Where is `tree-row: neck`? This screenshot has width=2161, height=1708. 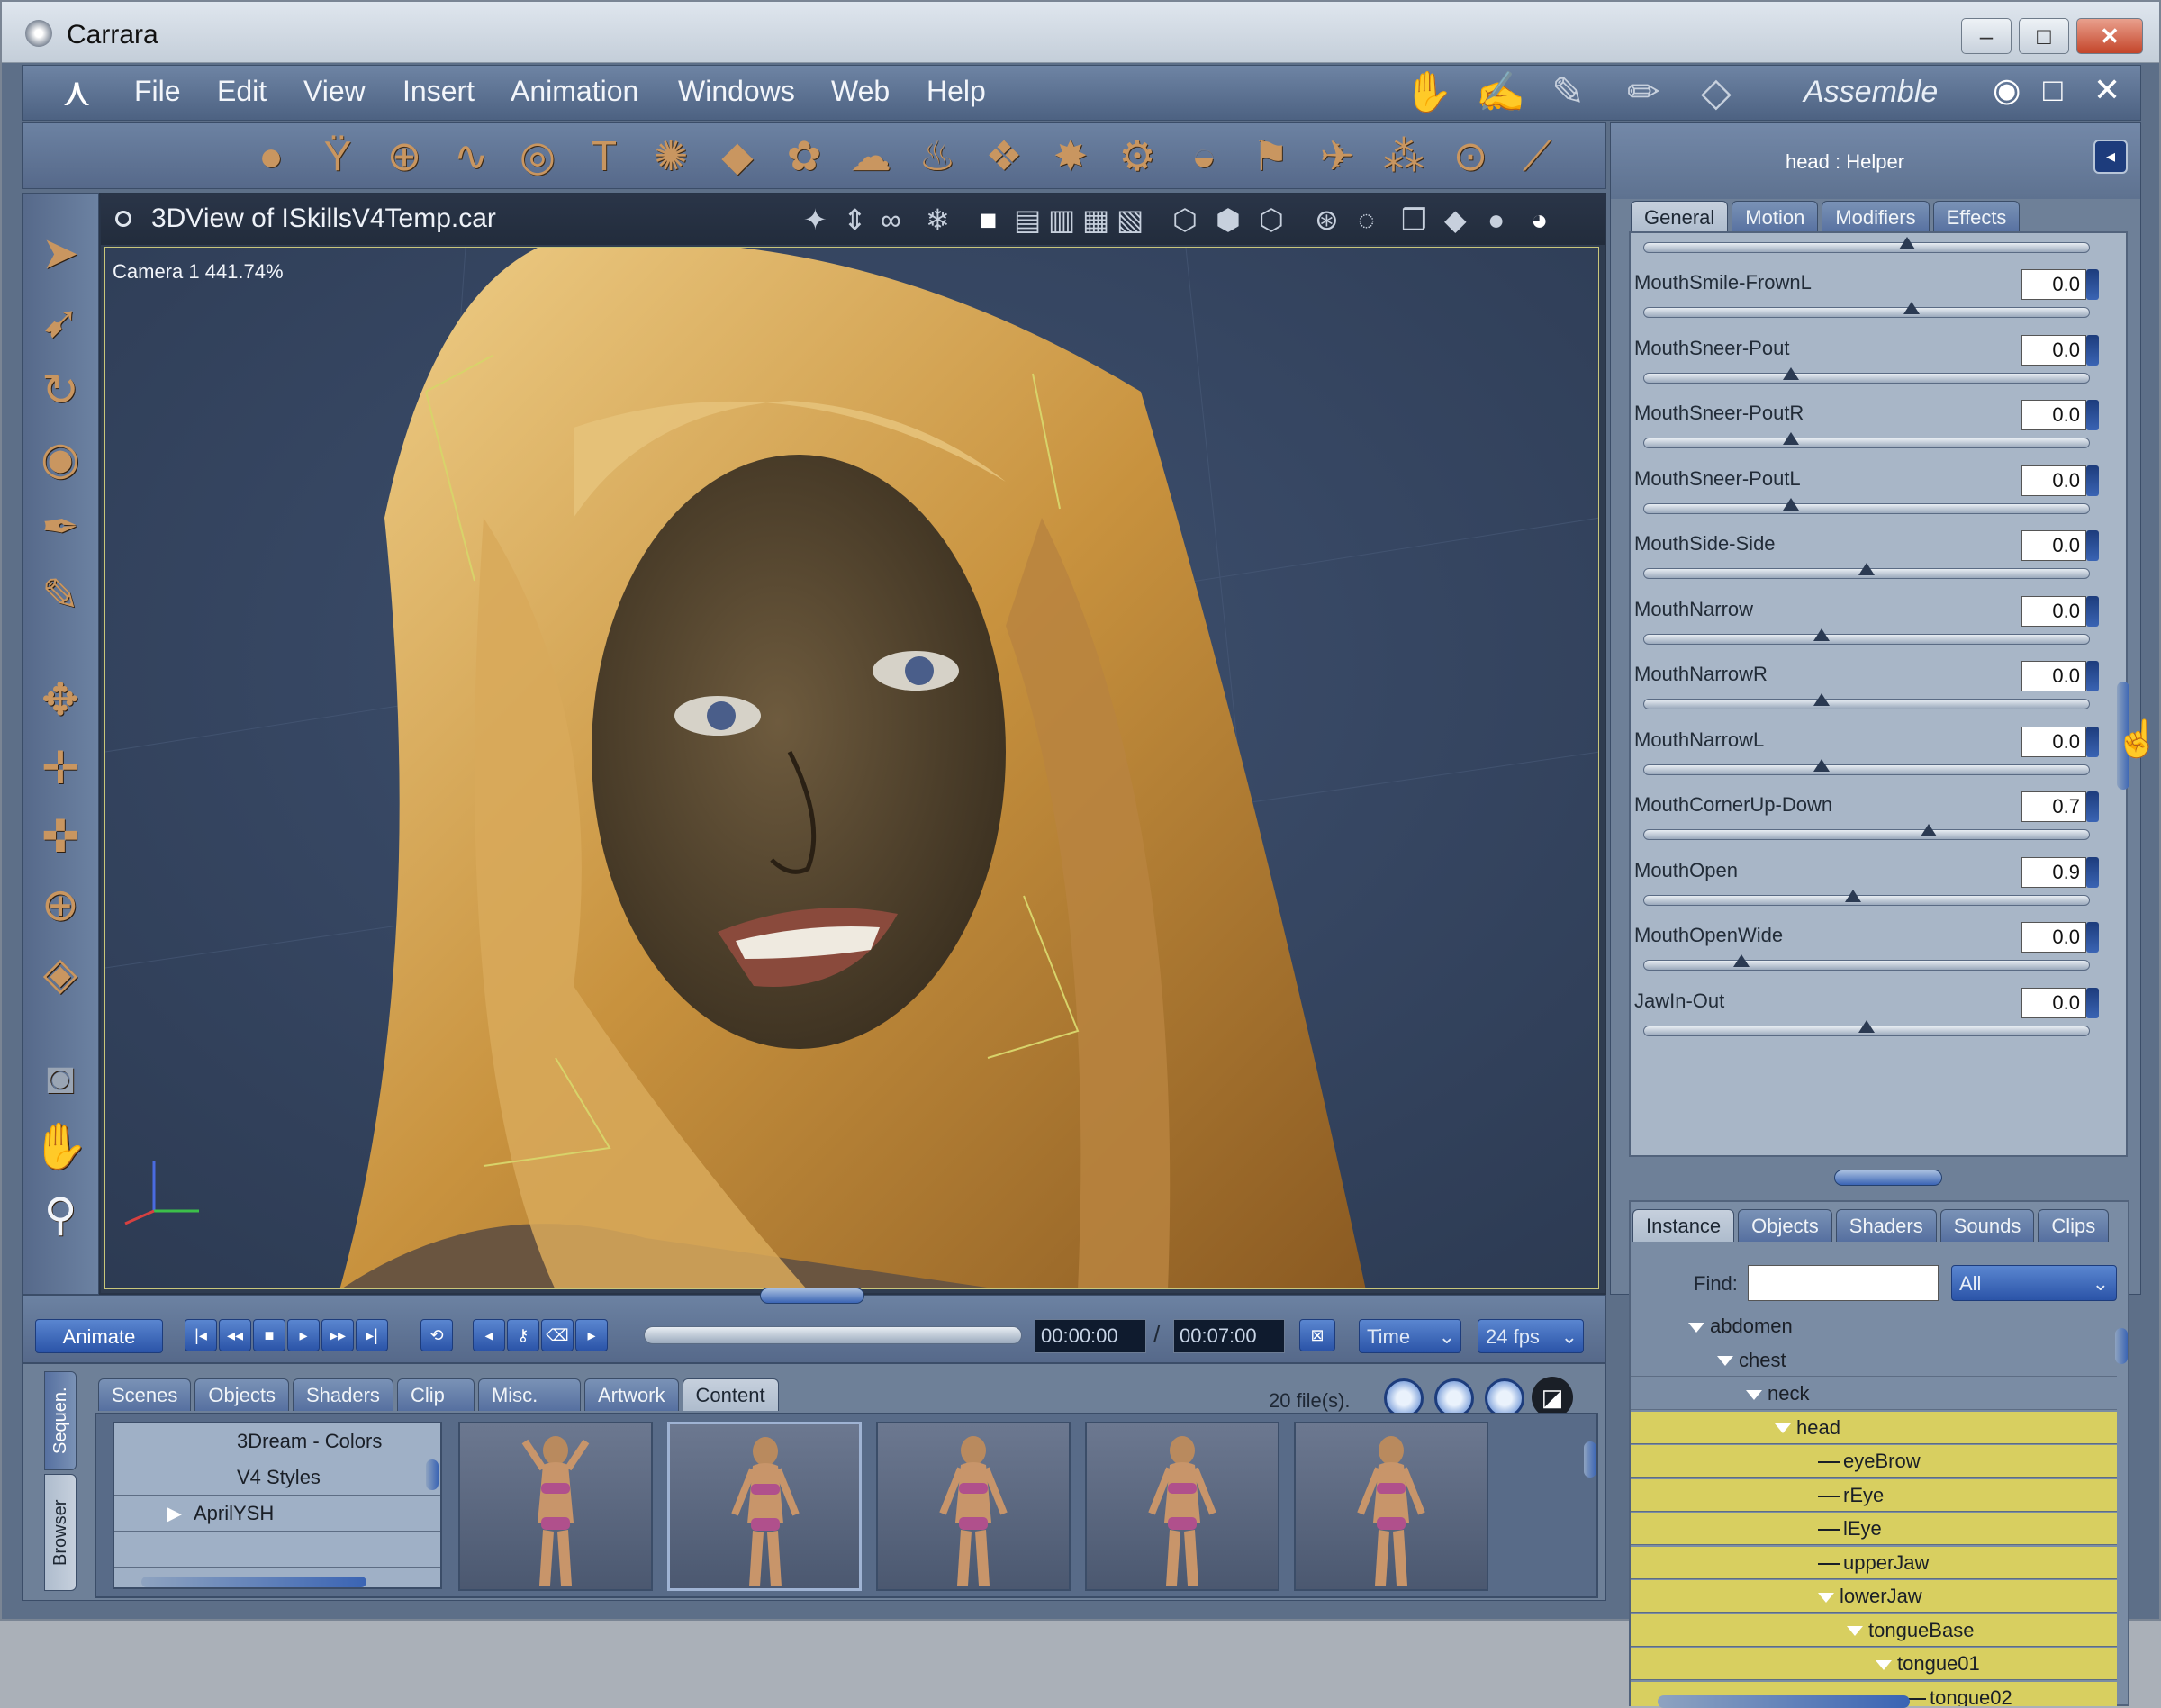 tree-row: neck is located at coordinates (1874, 1394).